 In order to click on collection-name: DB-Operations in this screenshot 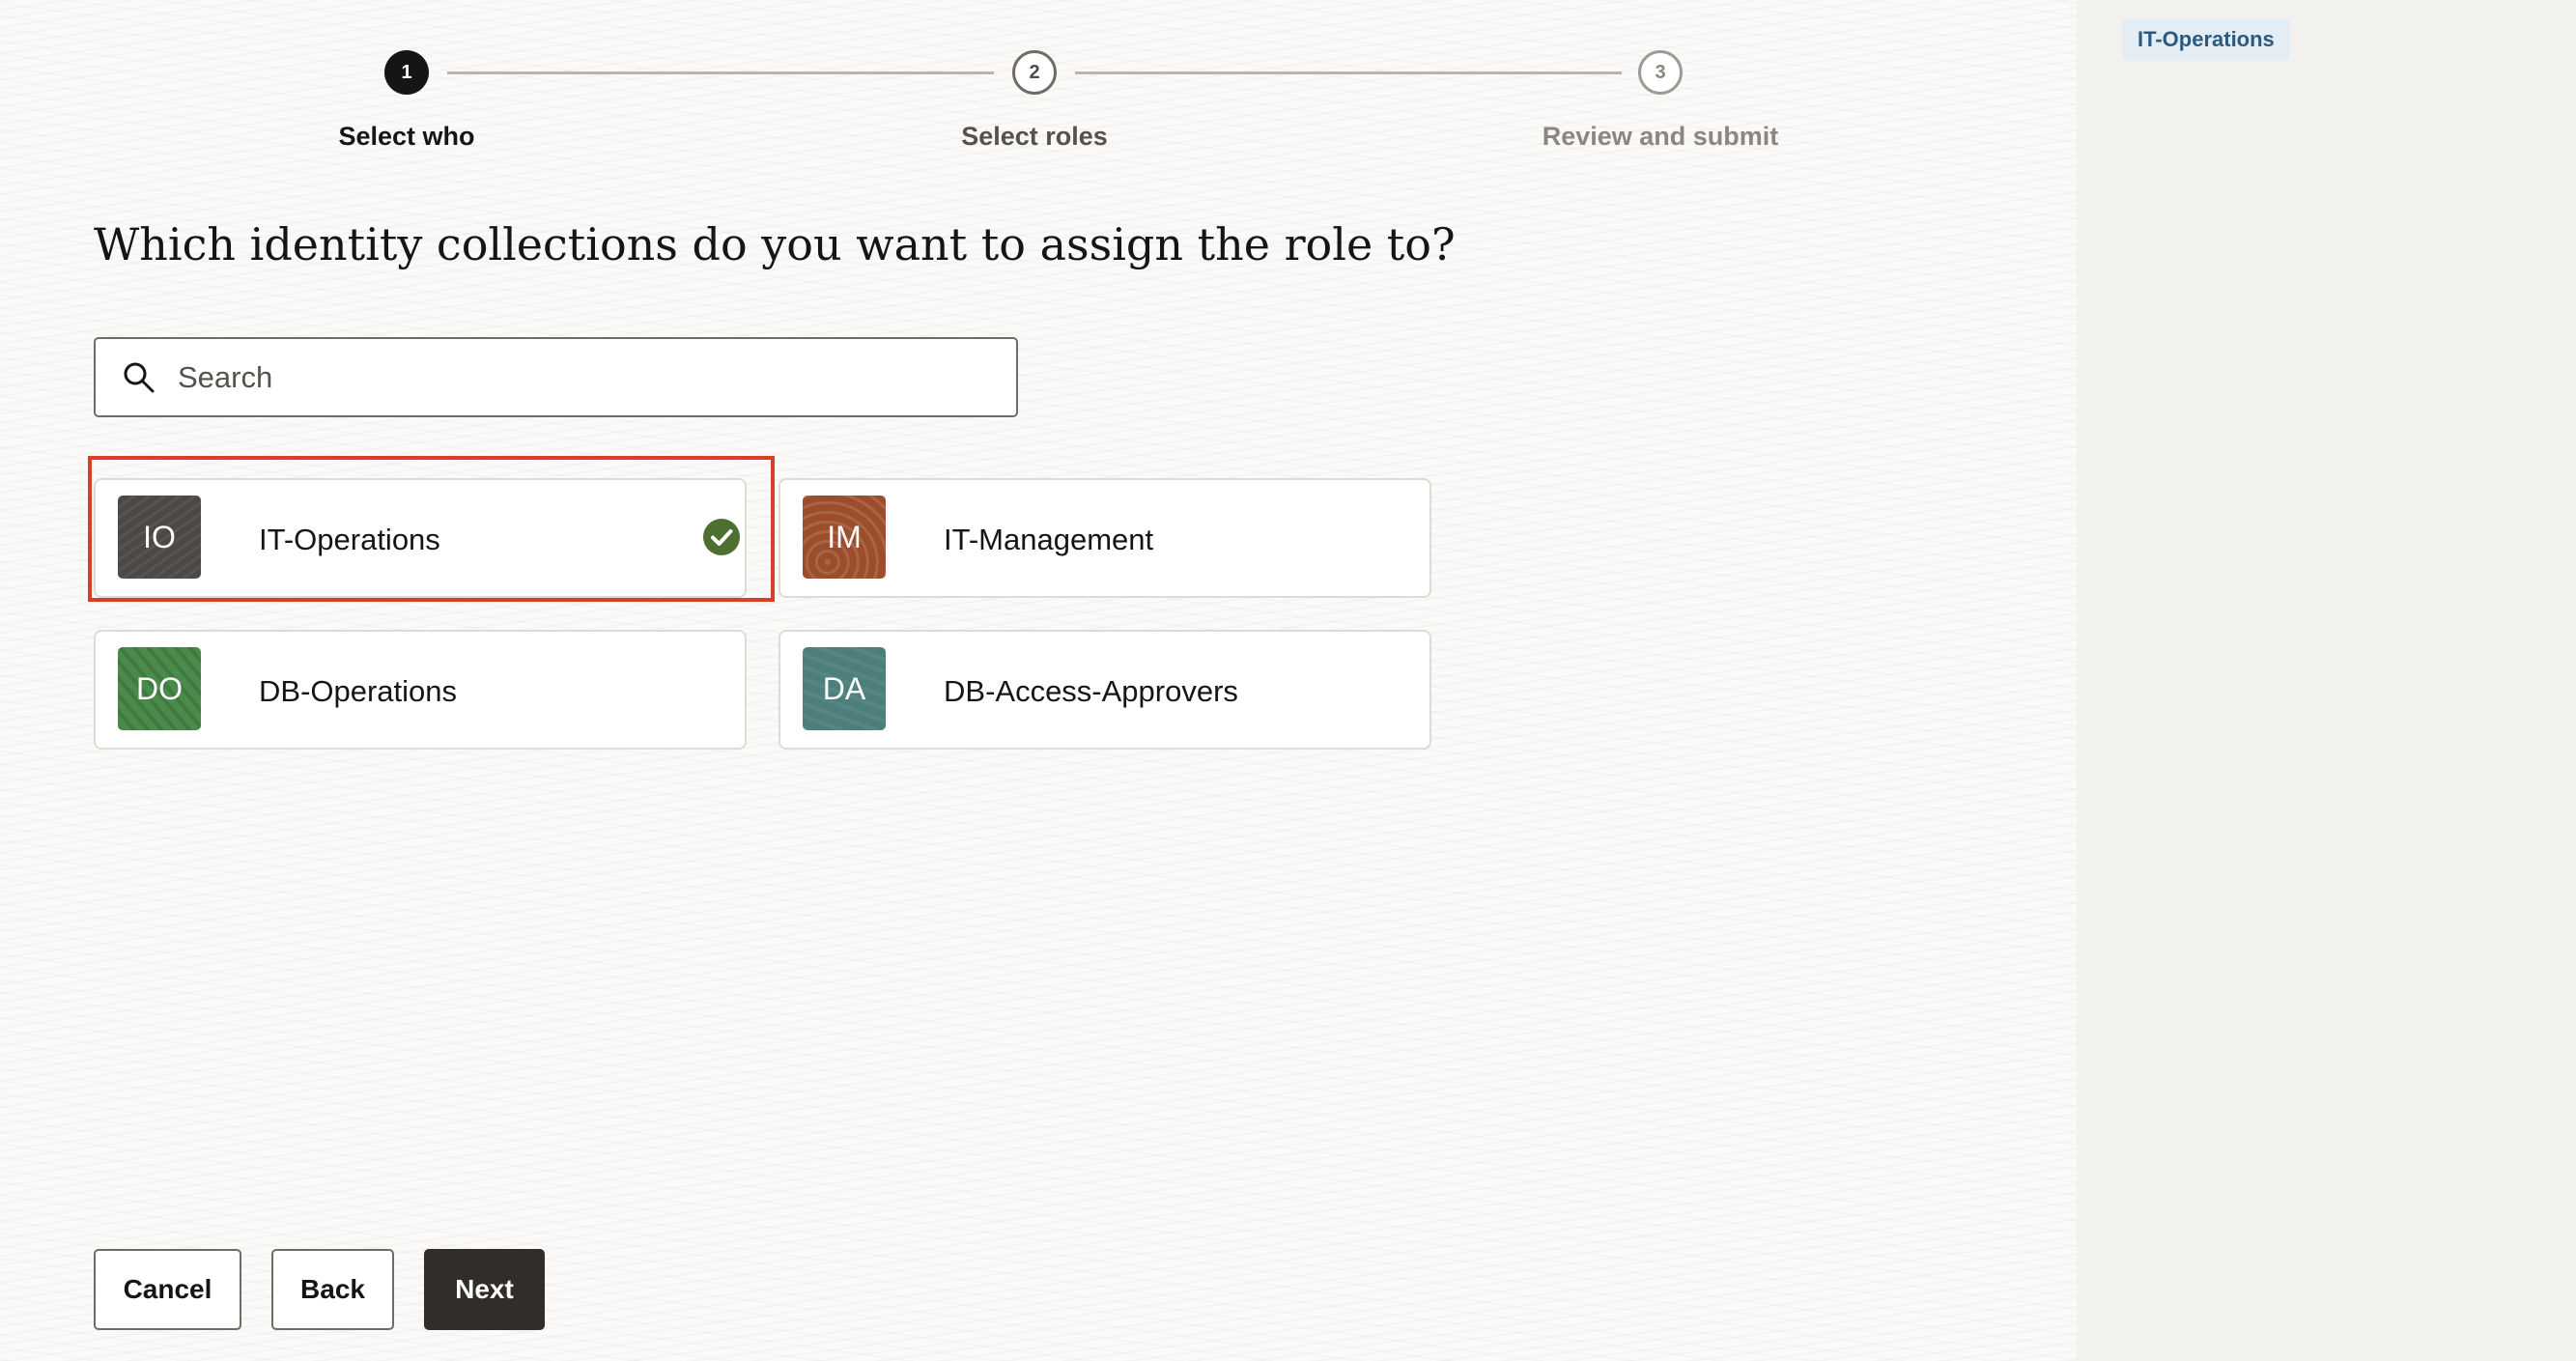, I will do `click(358, 691)`.